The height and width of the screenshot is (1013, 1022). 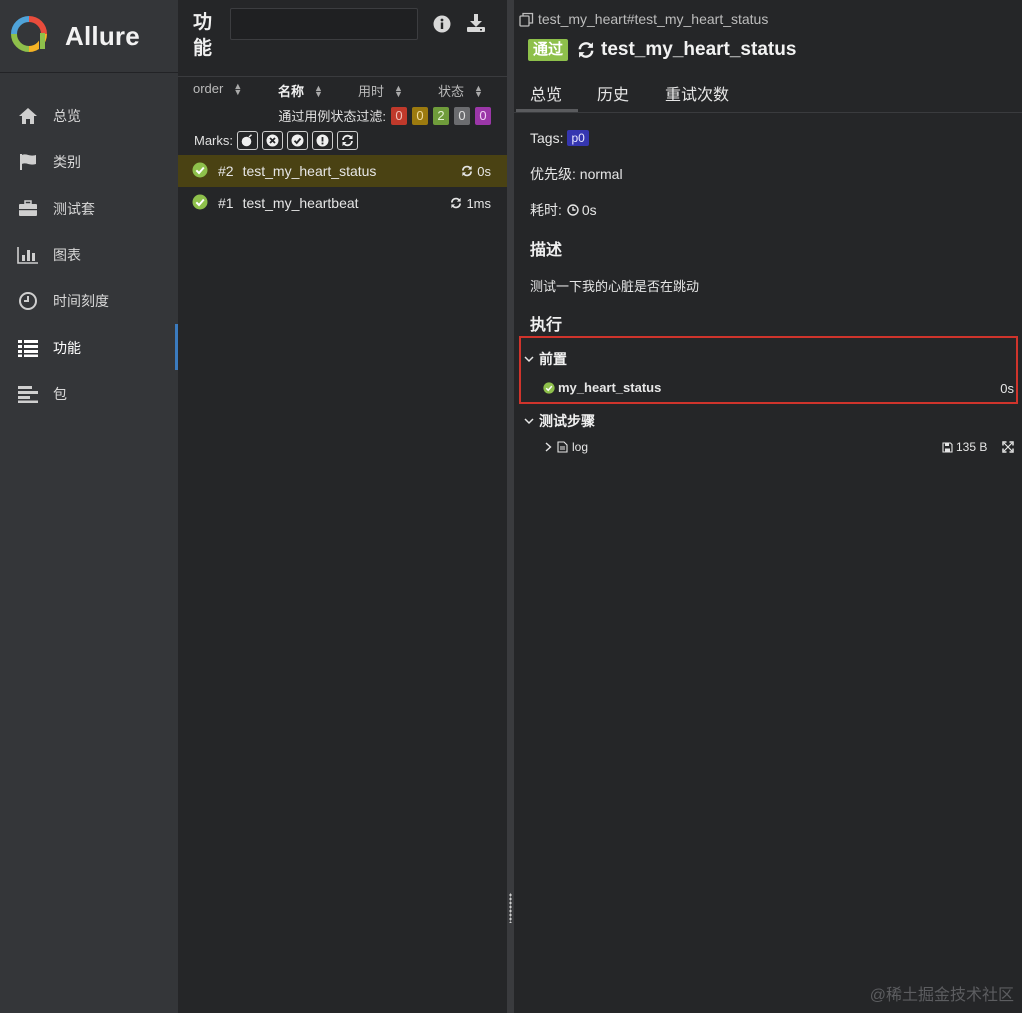 What do you see at coordinates (297, 140) in the screenshot?
I see `new-passed-icon` at bounding box center [297, 140].